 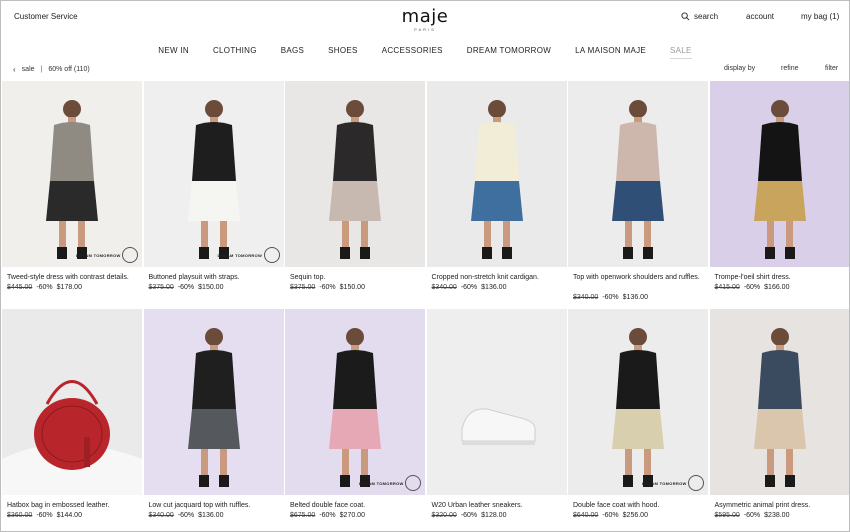 I want to click on original-price: $445.00, so click(x=20, y=287).